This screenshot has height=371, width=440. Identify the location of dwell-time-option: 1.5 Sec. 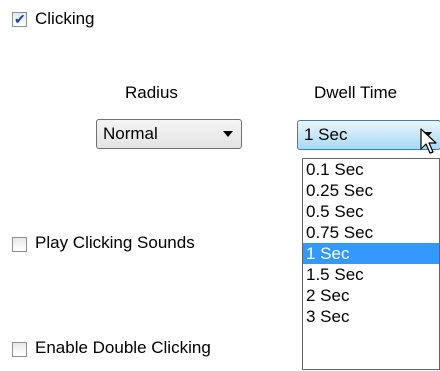
(371, 274).